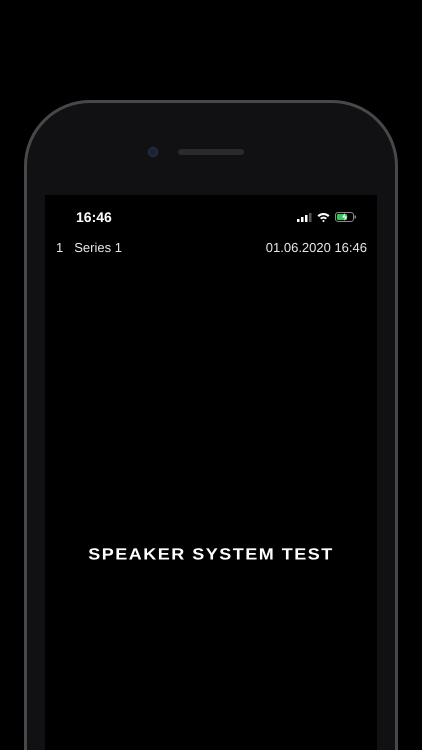 Image resolution: width=422 pixels, height=750 pixels. Describe the element at coordinates (211, 554) in the screenshot. I see `app-title: SPEAKER SYSTEM TEST` at that location.